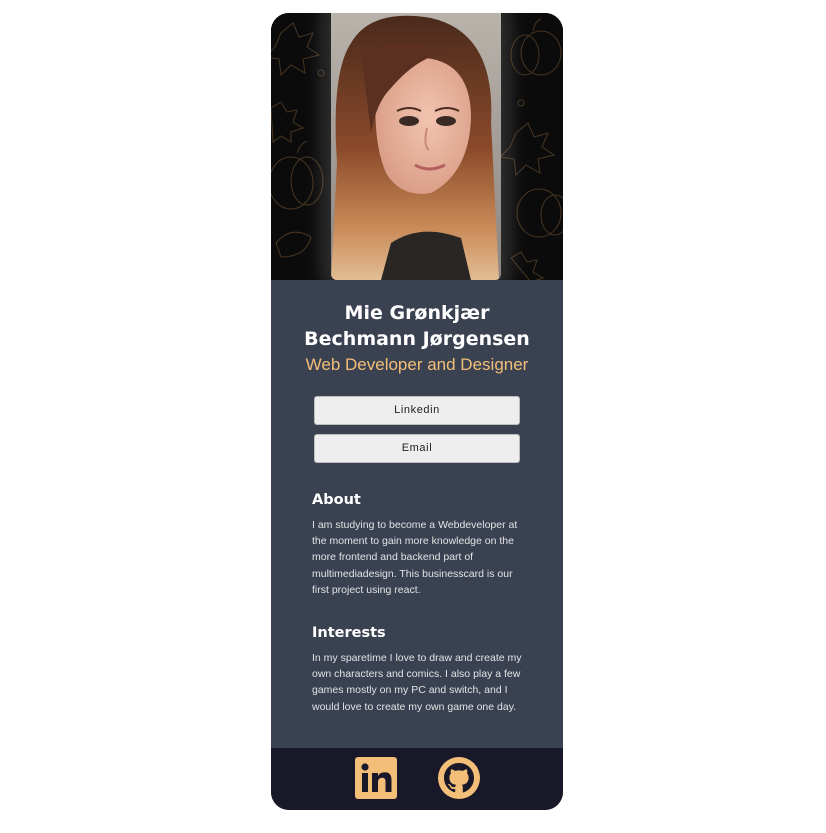 Image resolution: width=826 pixels, height=833 pixels. Describe the element at coordinates (417, 448) in the screenshot. I see `email-button: Email` at that location.